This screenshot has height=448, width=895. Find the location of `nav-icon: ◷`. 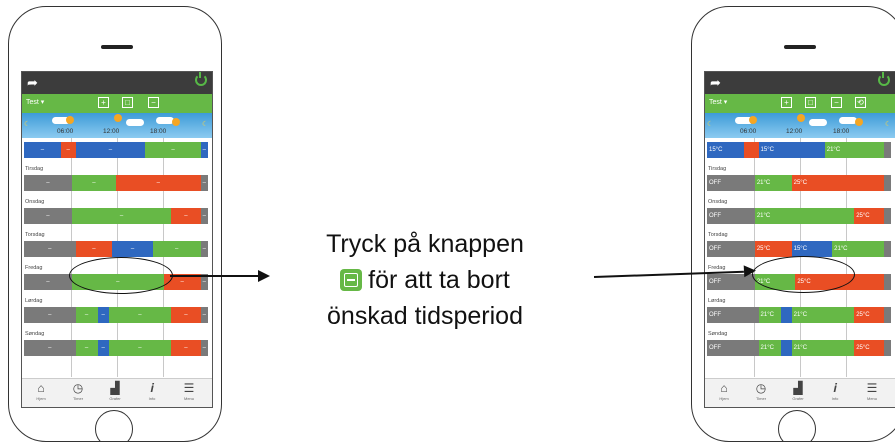

nav-icon: ◷ is located at coordinates (761, 388).